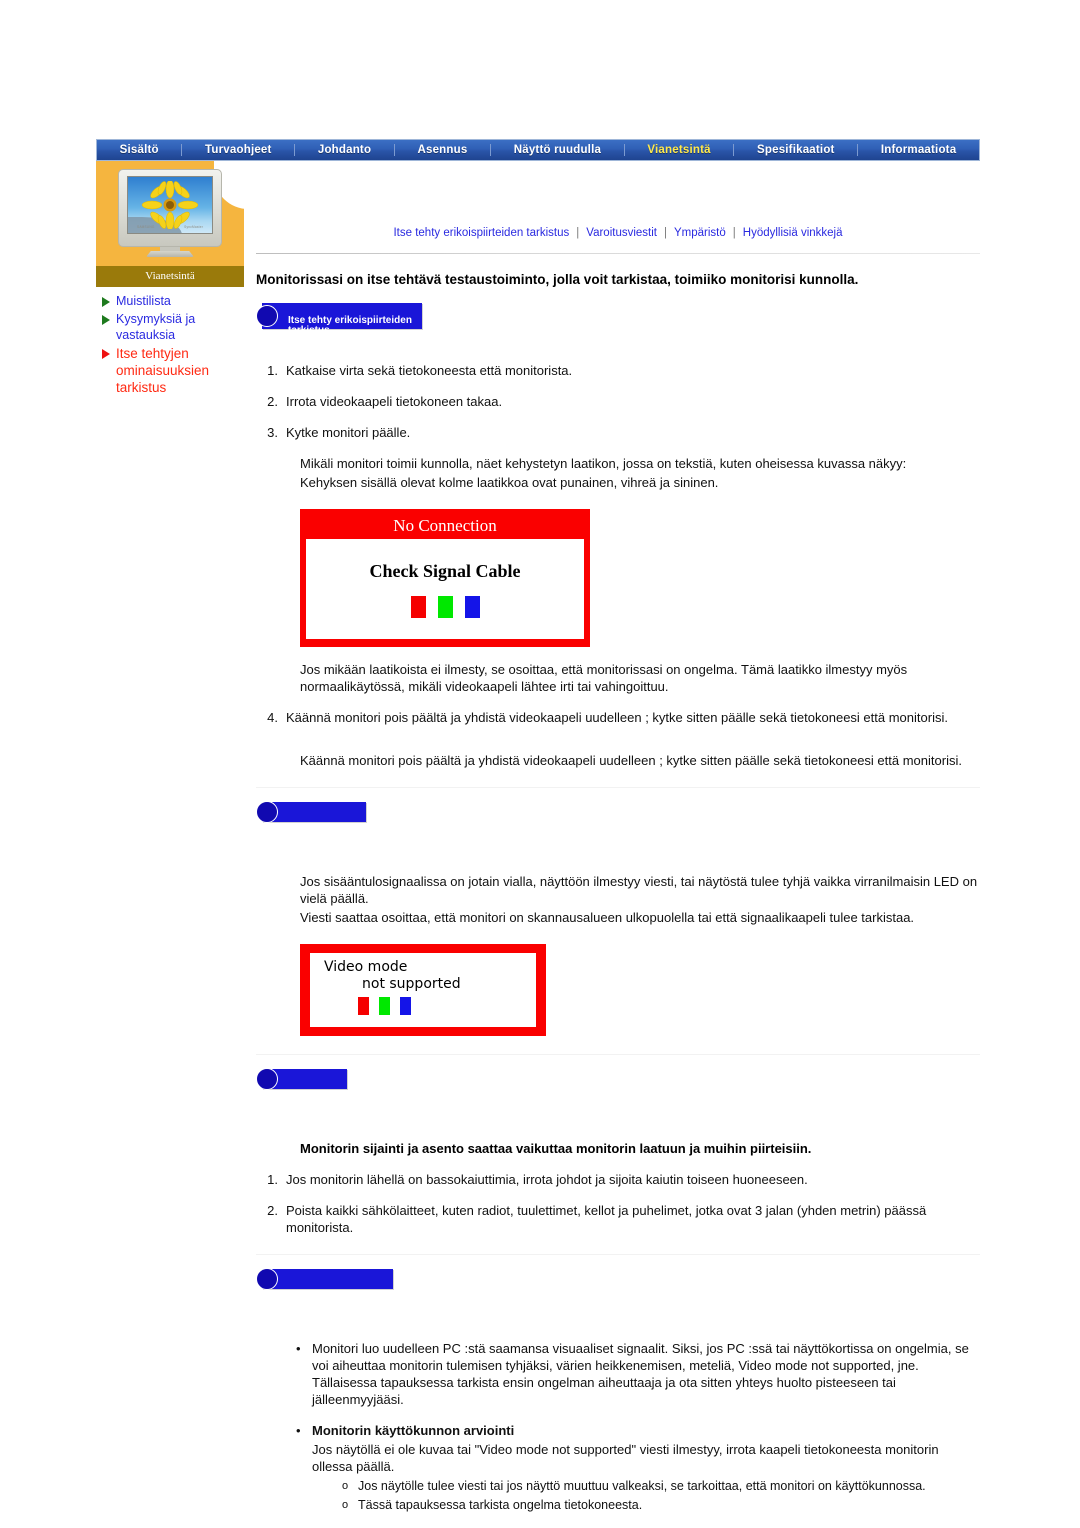 The width and height of the screenshot is (1080, 1528). Describe the element at coordinates (795, 150) in the screenshot. I see `nav-item-spesifikaatiot: Spesifikaatiot` at that location.